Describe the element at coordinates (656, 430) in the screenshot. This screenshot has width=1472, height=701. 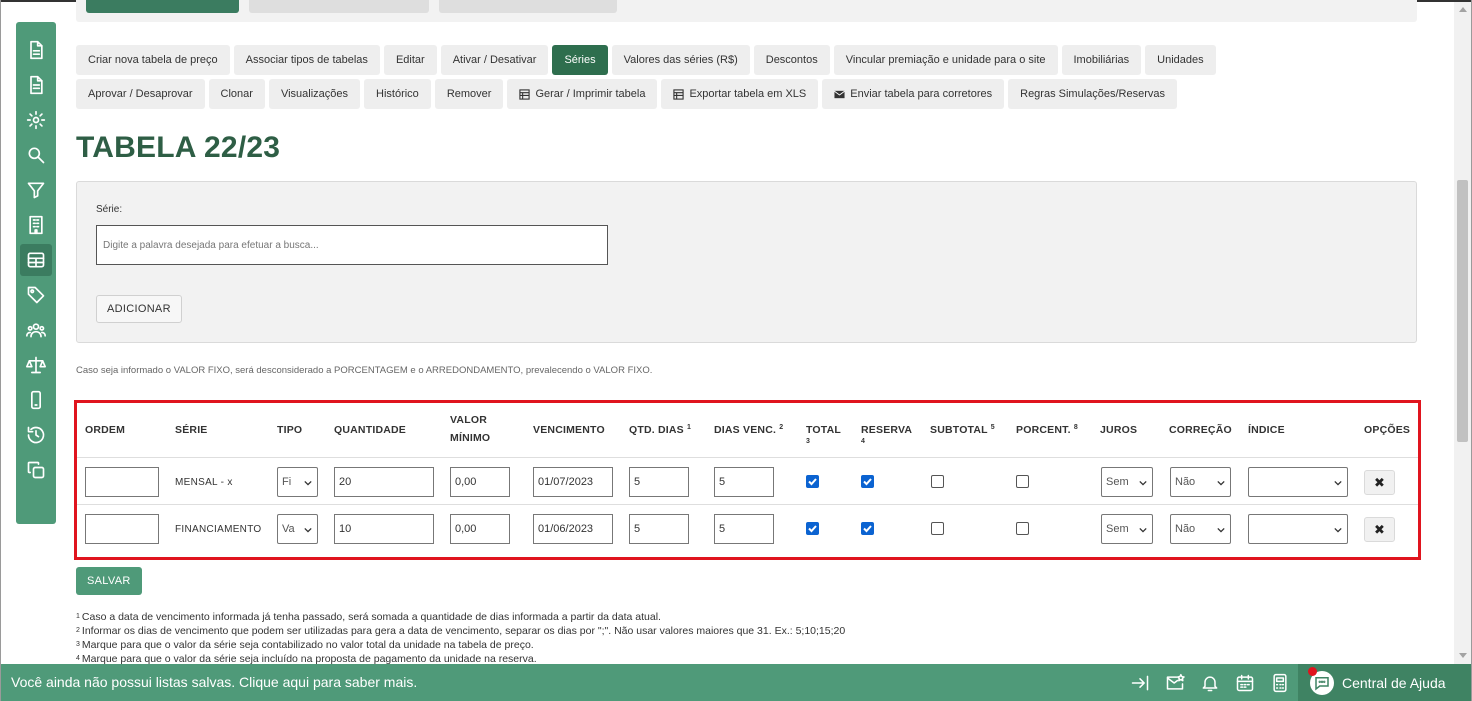
I see `header-qtd-dias-label: QTD. DIAS` at that location.